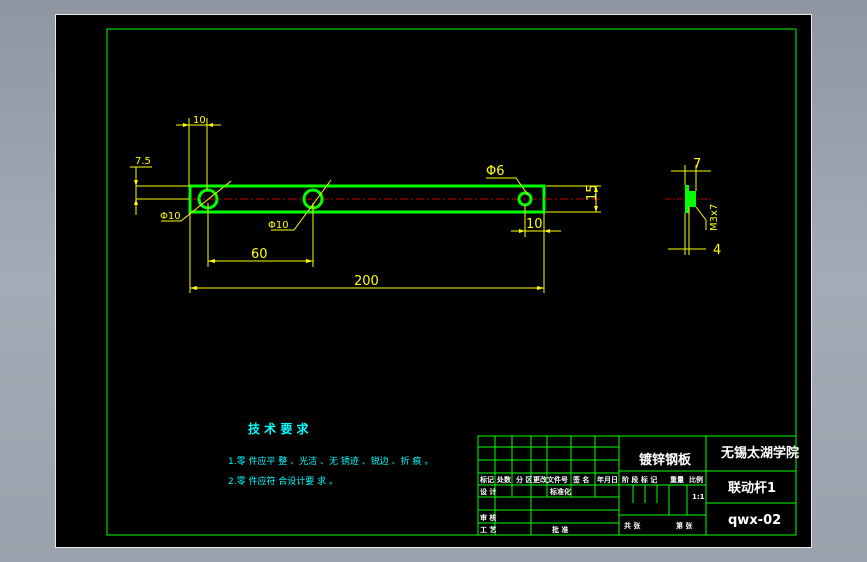  I want to click on dim-60: 60, so click(259, 254).